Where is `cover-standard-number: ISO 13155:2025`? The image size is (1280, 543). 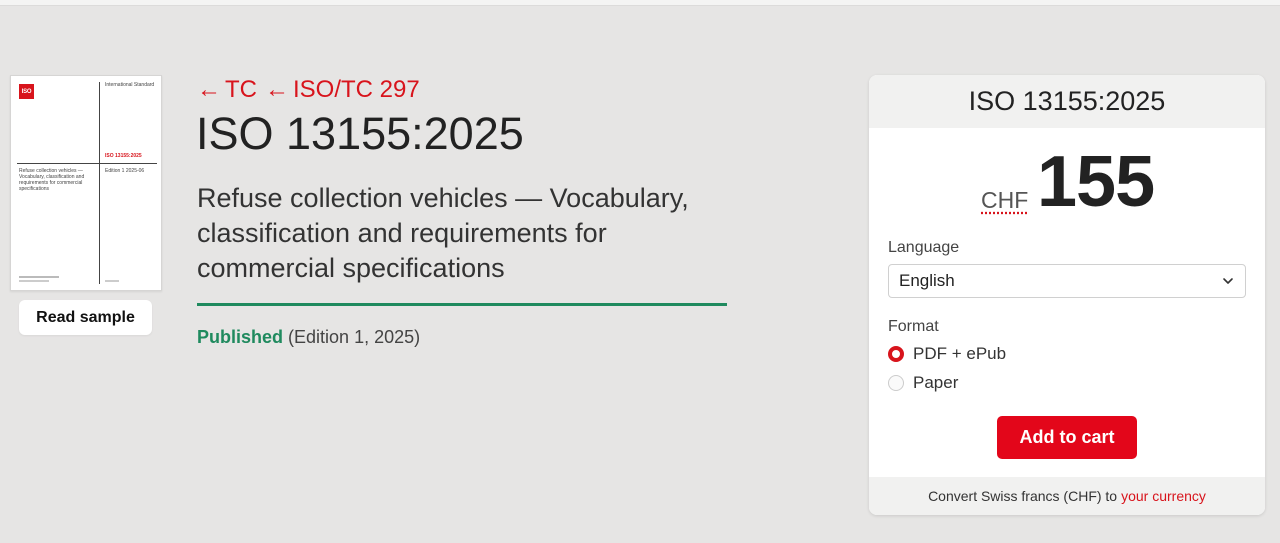
cover-standard-number: ISO 13155:2025 is located at coordinates (123, 156).